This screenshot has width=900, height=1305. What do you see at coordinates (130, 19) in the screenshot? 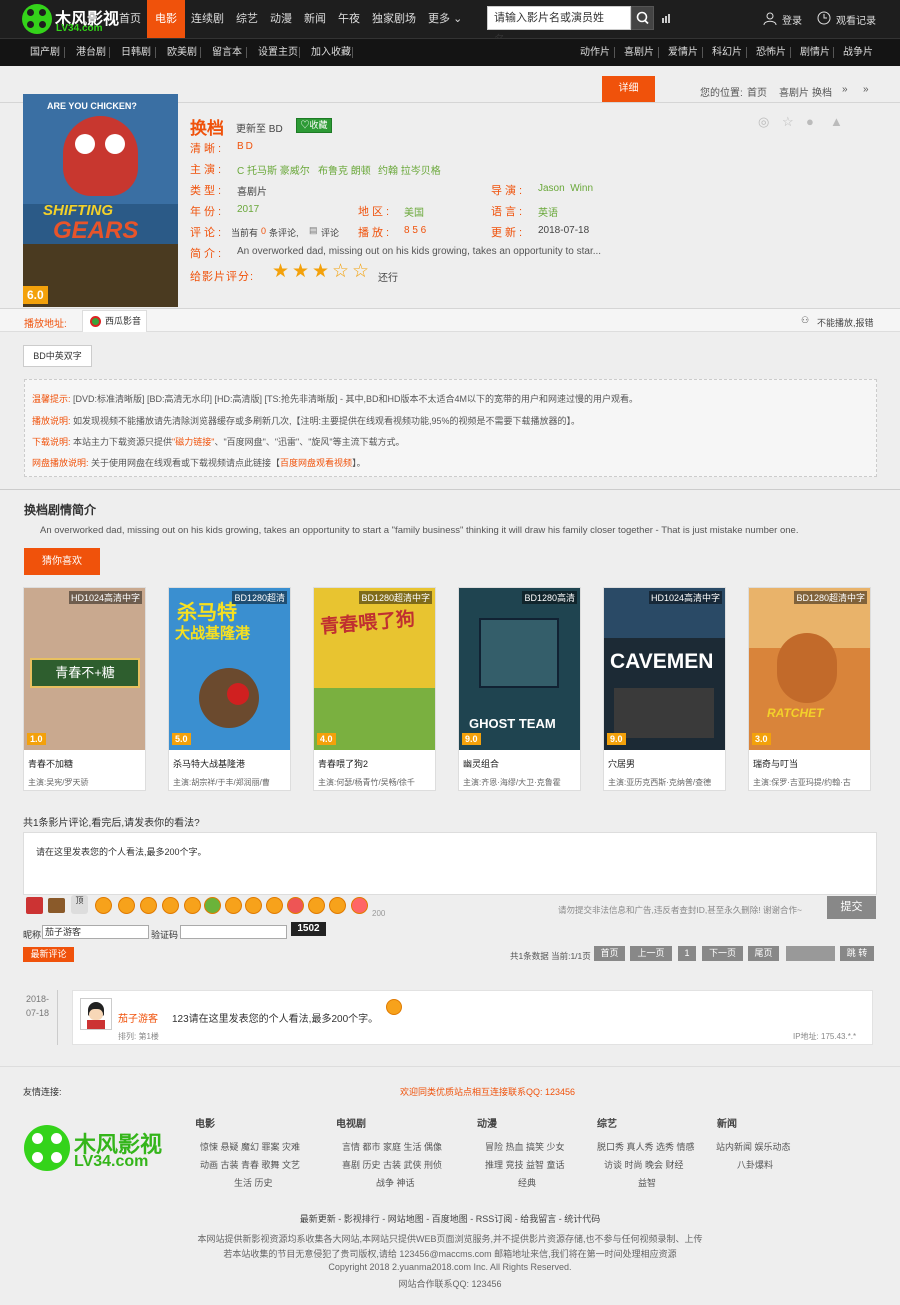
I see `nav-home: 首页` at bounding box center [130, 19].